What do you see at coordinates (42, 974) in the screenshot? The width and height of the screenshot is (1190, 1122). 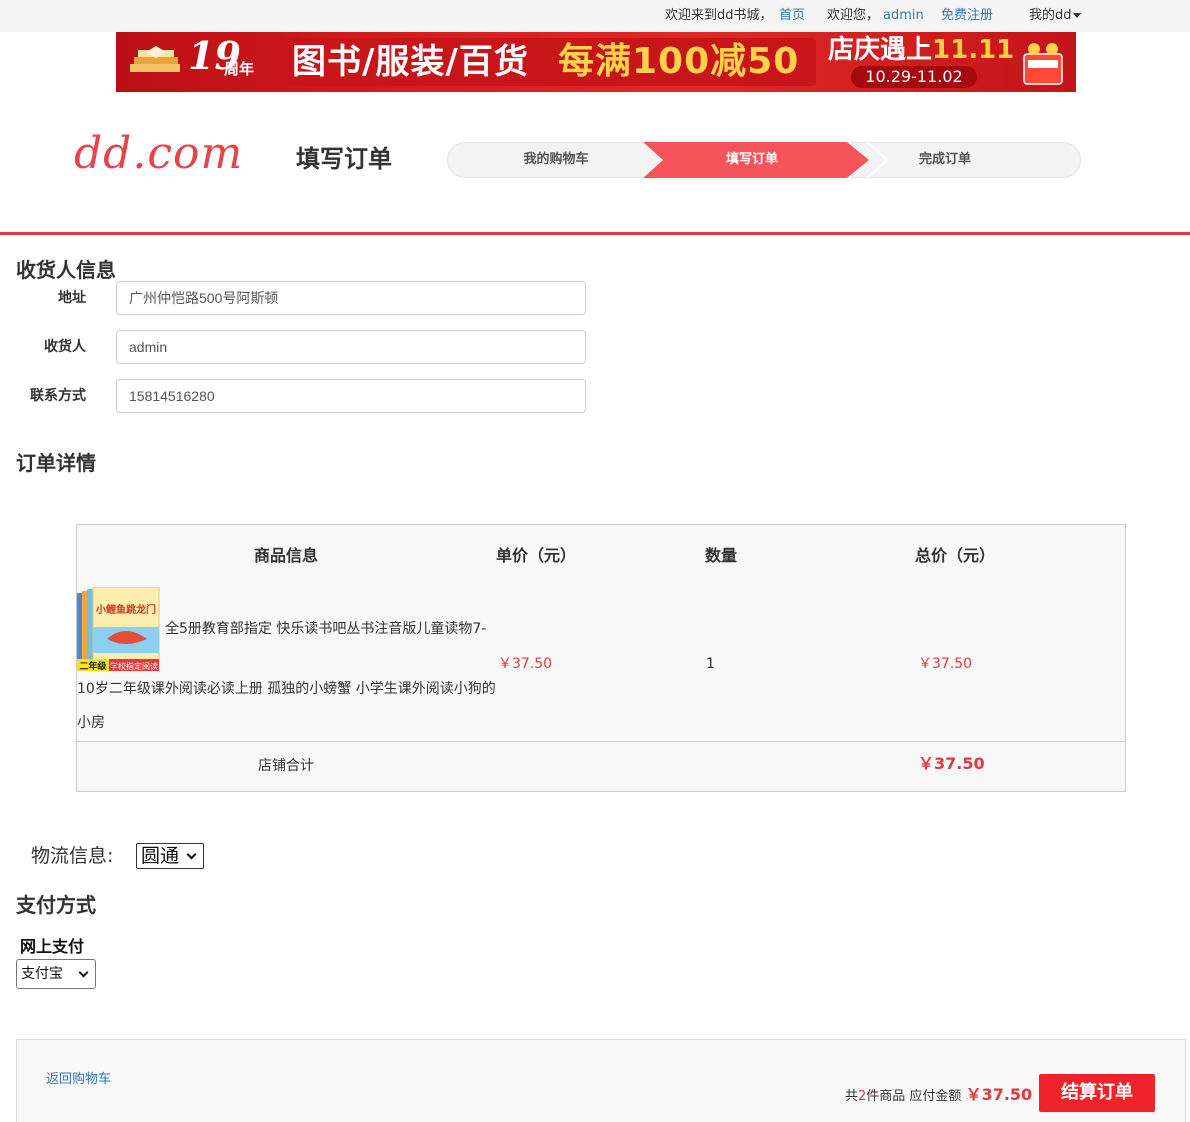 I see `payment-selected-value: 支付宝` at bounding box center [42, 974].